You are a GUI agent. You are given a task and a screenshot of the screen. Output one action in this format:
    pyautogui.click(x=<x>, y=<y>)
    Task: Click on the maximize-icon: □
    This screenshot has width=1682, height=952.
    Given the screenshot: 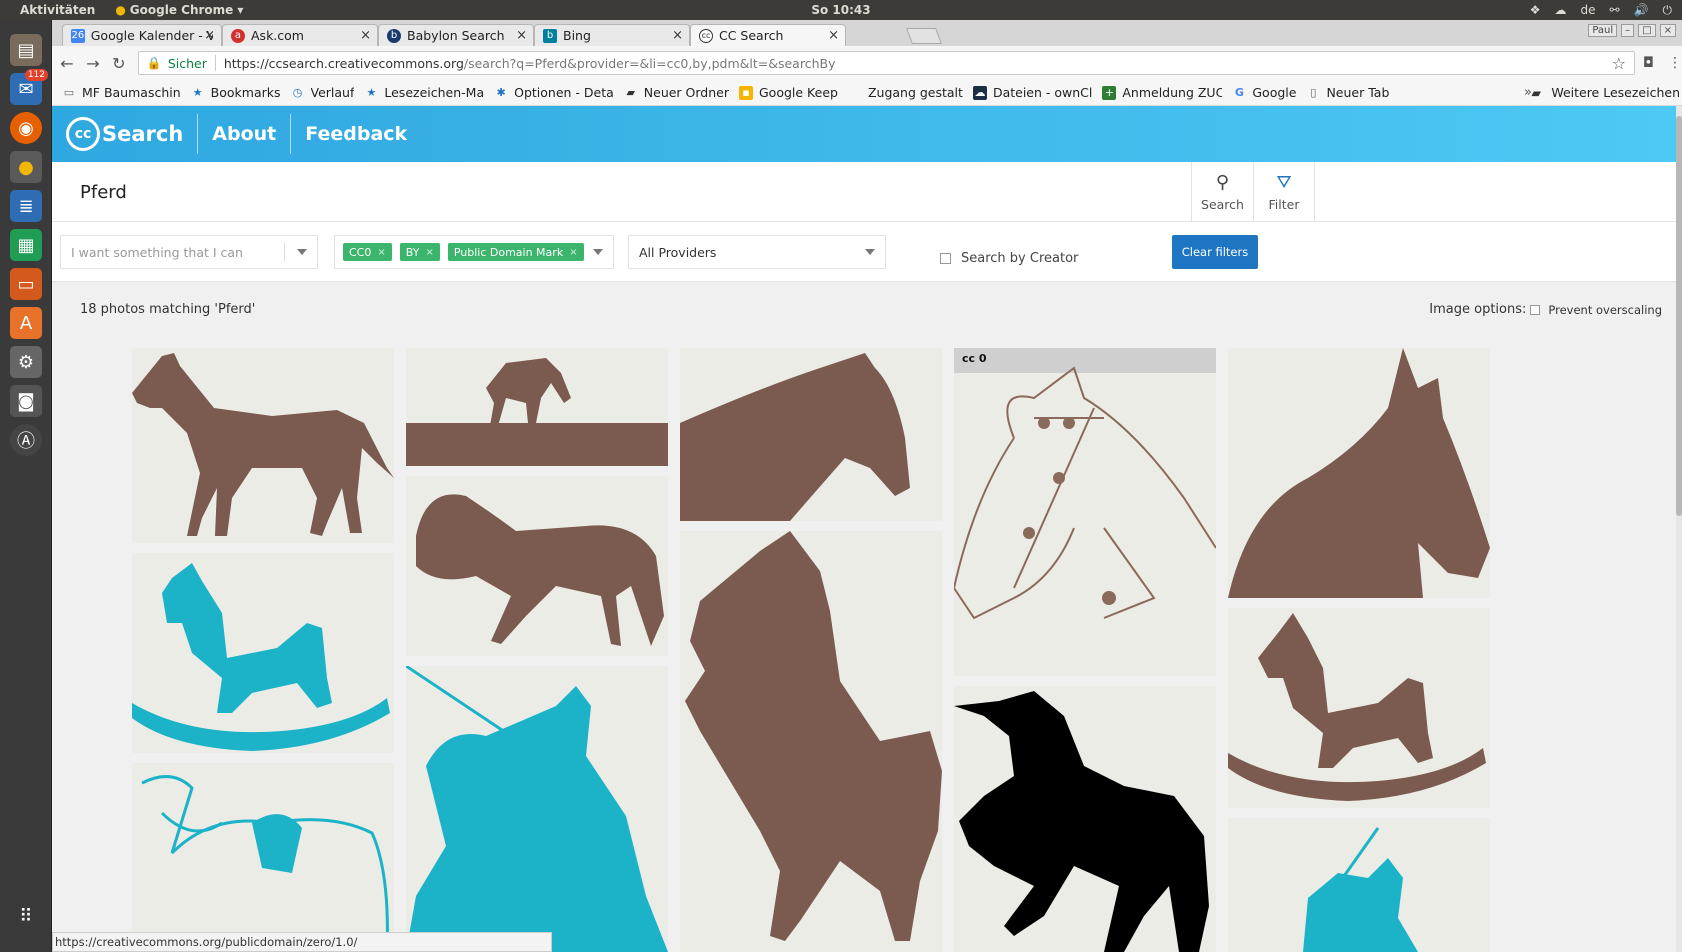 What is the action you would take?
    pyautogui.click(x=1647, y=30)
    